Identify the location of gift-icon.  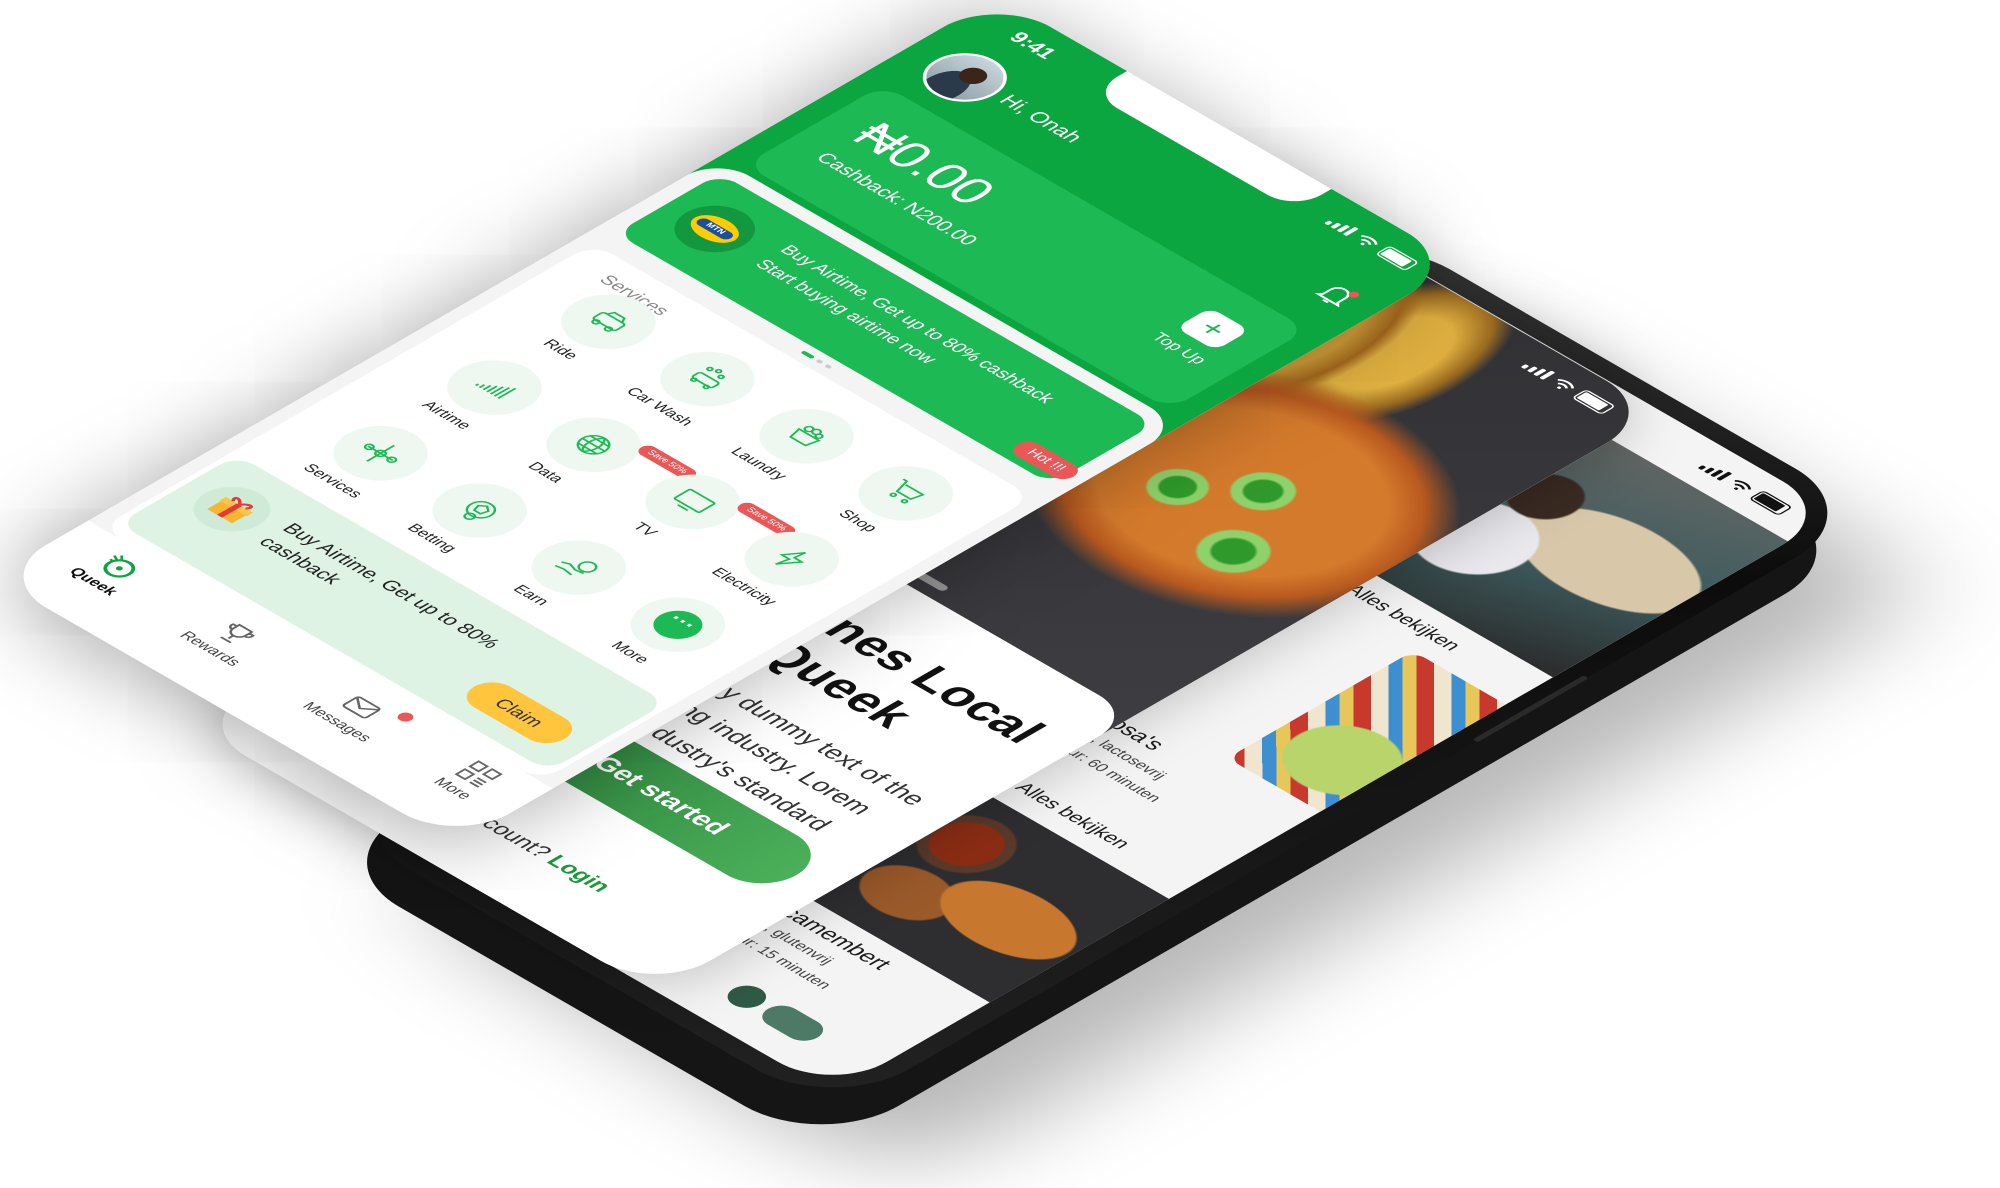
(232, 509).